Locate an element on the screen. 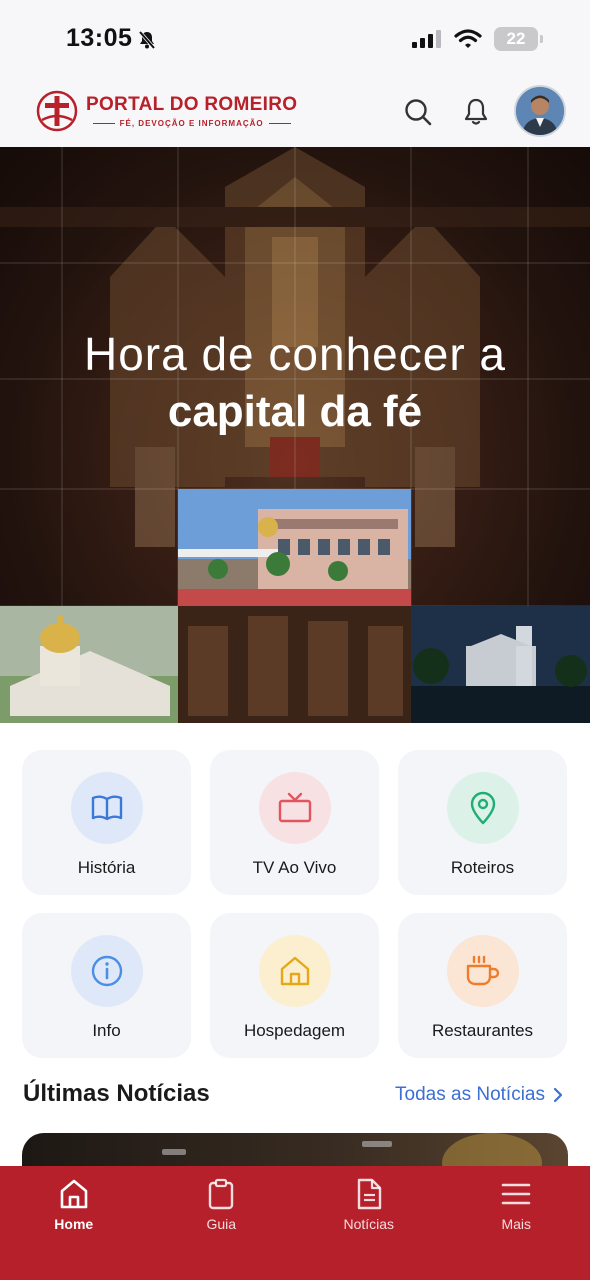 This screenshot has height=1280, width=590. status-indicators: 22 is located at coordinates (477, 39).